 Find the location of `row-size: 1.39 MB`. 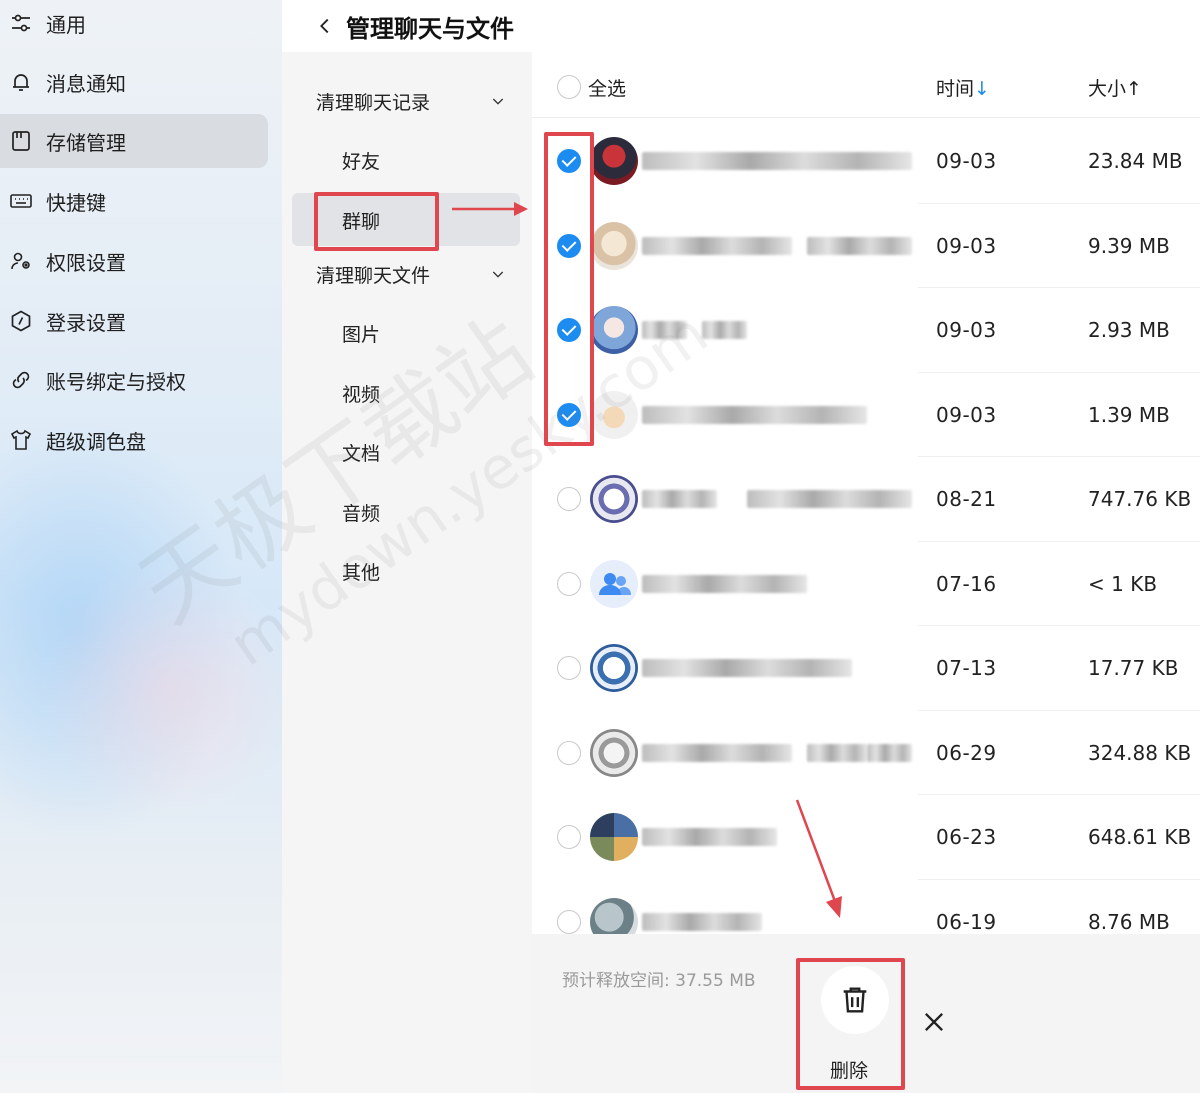

row-size: 1.39 MB is located at coordinates (1129, 414).